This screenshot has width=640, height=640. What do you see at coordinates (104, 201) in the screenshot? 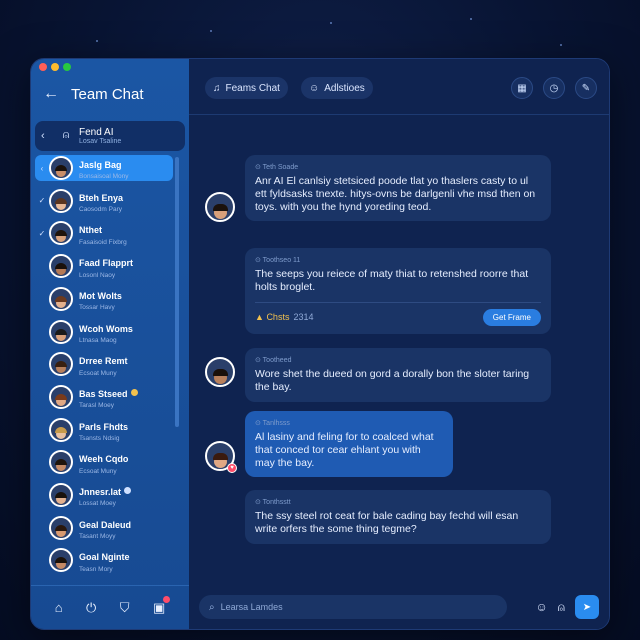
I see `contact-item: ✓ Bteh Enya Caosodm Pary` at bounding box center [104, 201].